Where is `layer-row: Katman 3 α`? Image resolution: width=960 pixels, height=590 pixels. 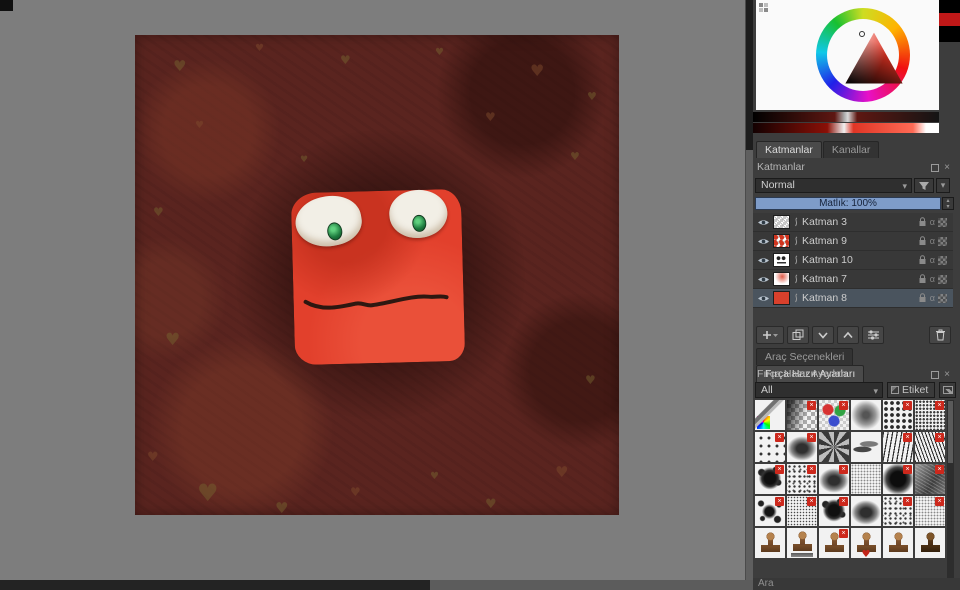
layer-row: Katman 3 α is located at coordinates (853, 222).